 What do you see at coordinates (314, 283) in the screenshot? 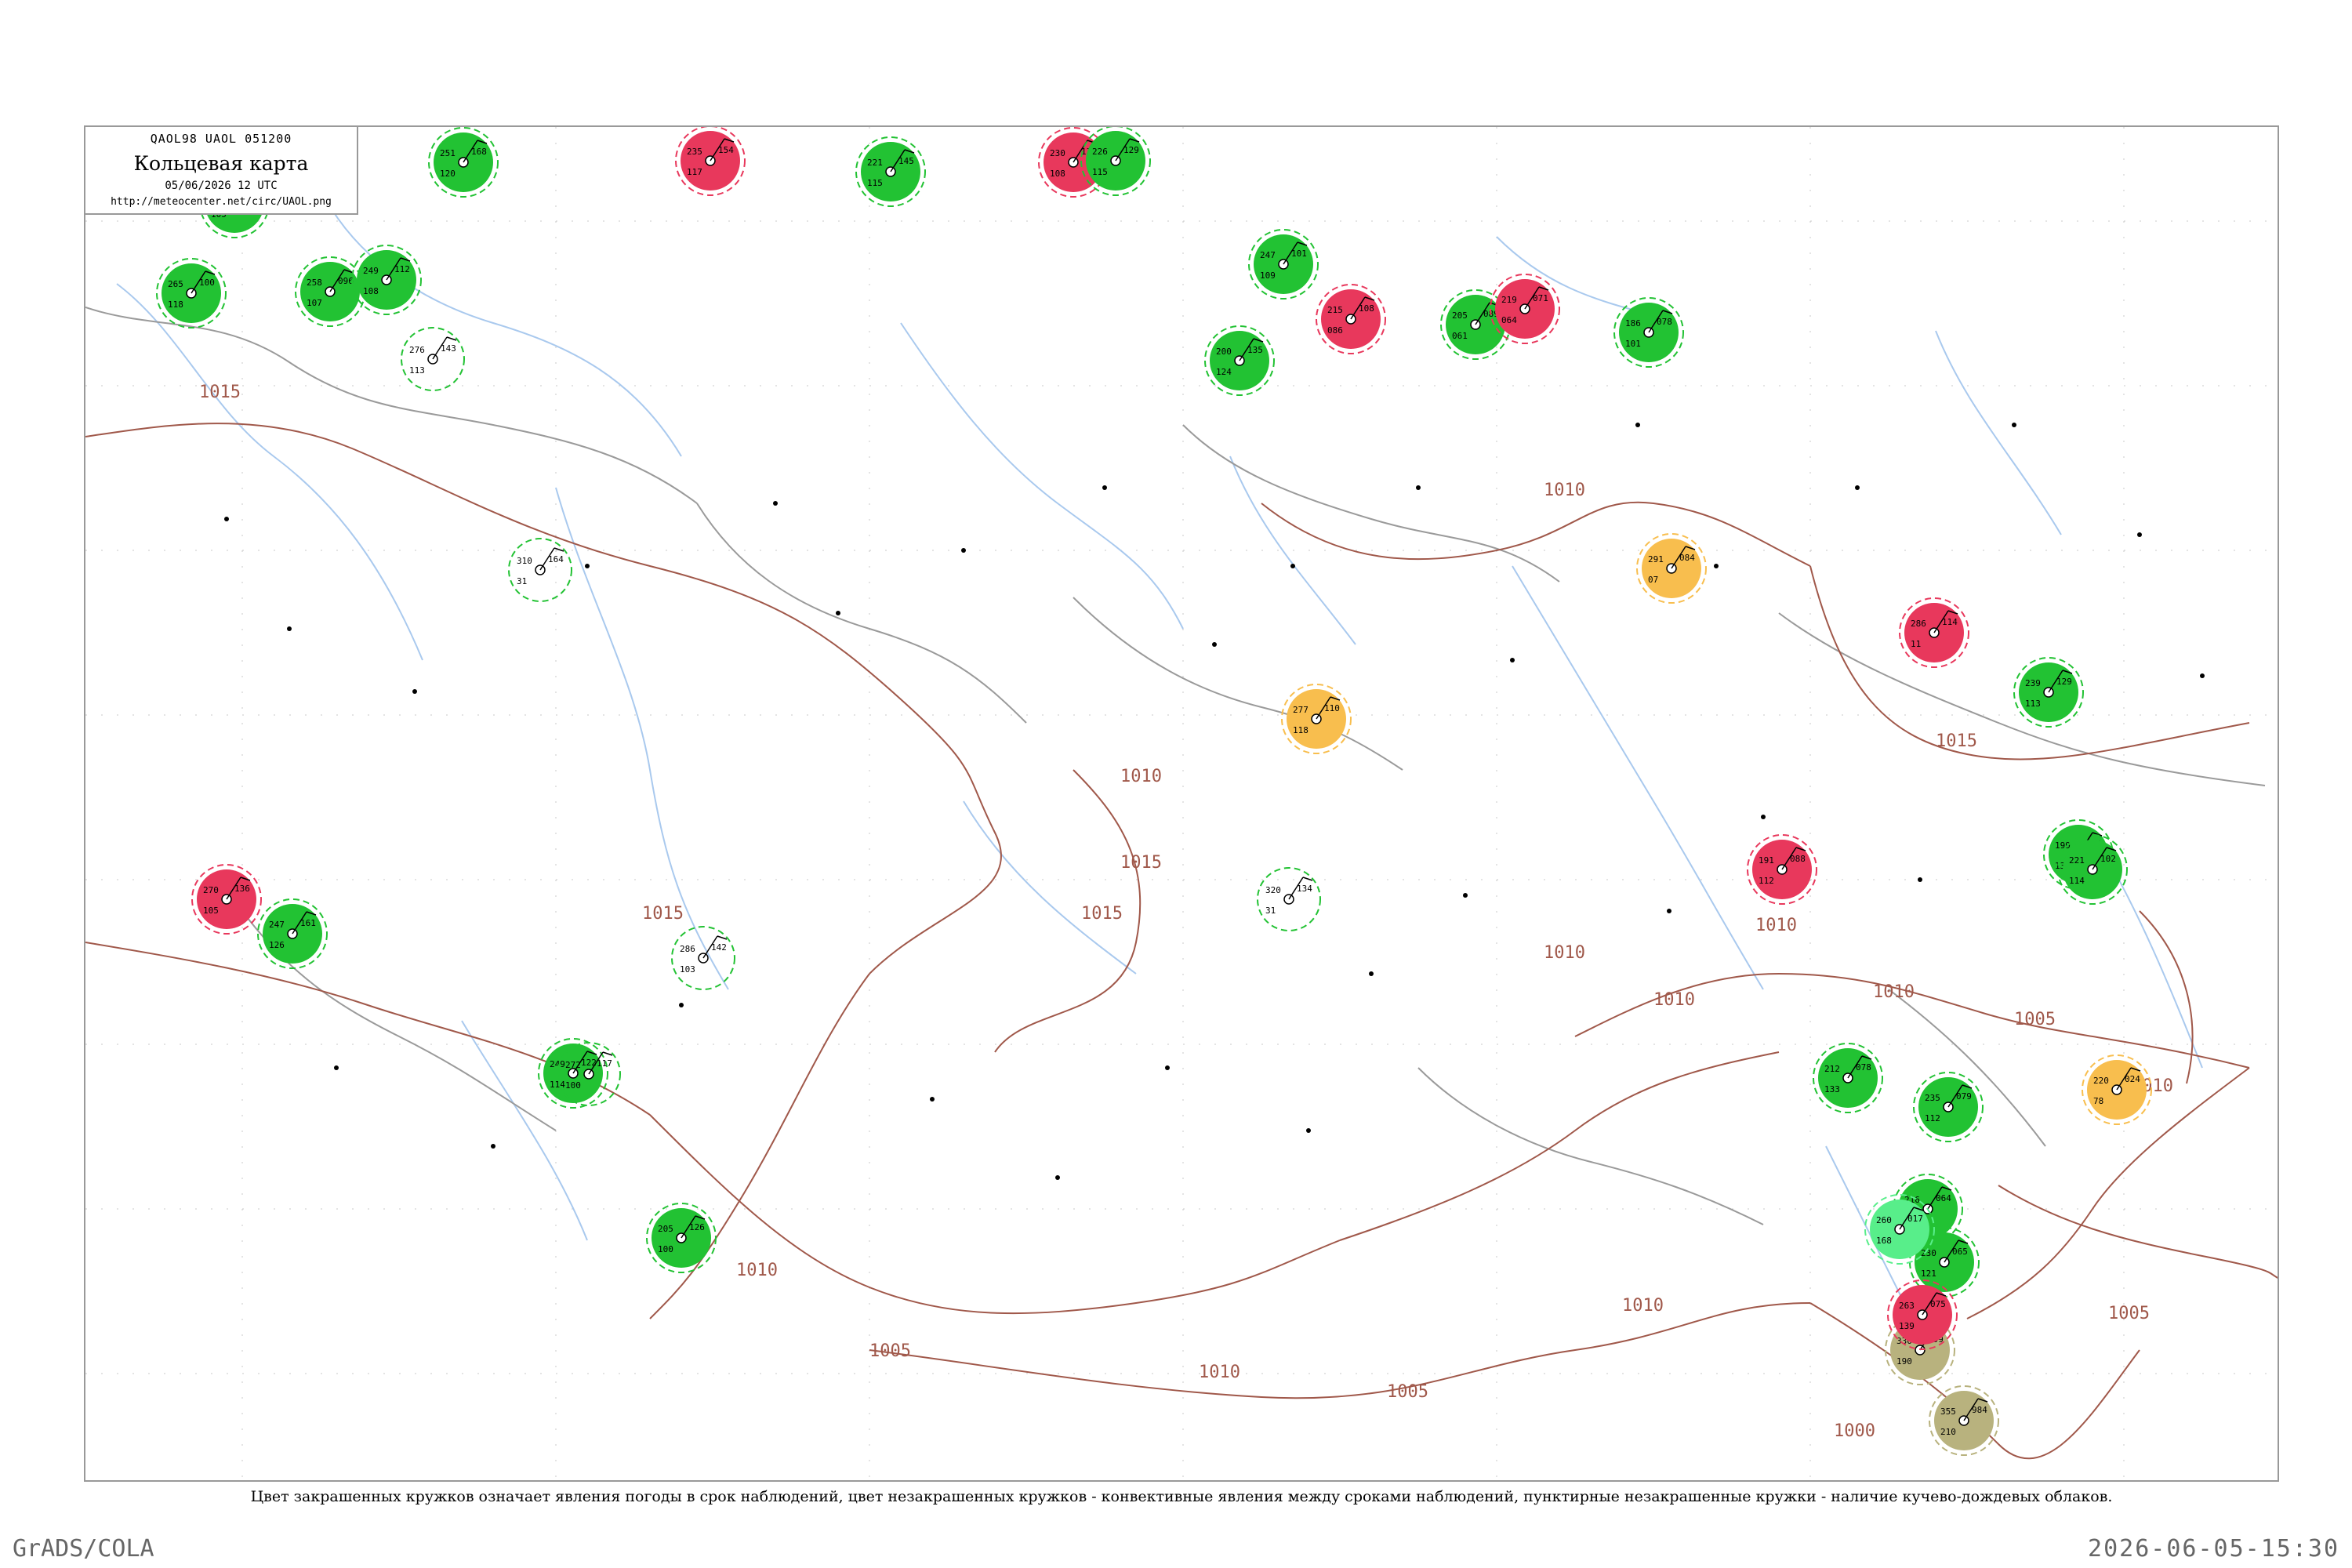
I see `station-temperature: 258` at bounding box center [314, 283].